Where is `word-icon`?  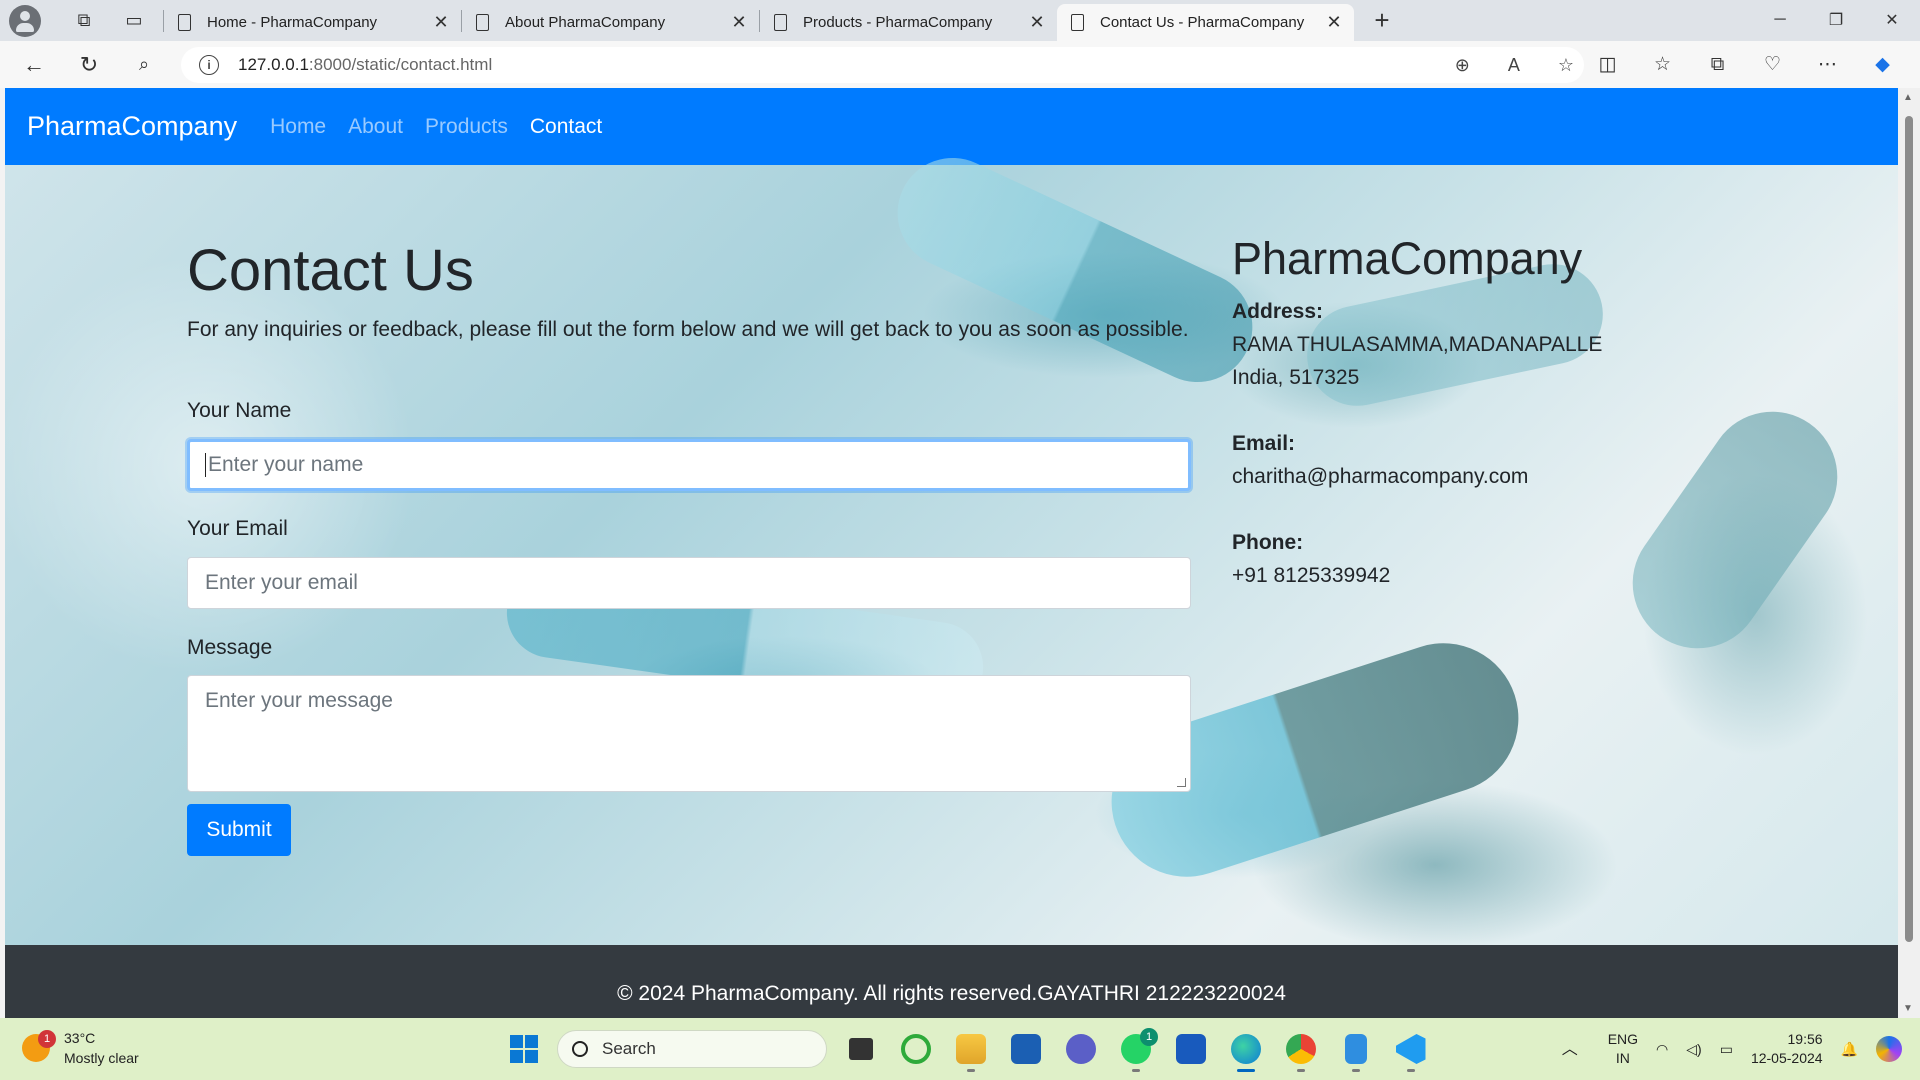 word-icon is located at coordinates (1190, 1049).